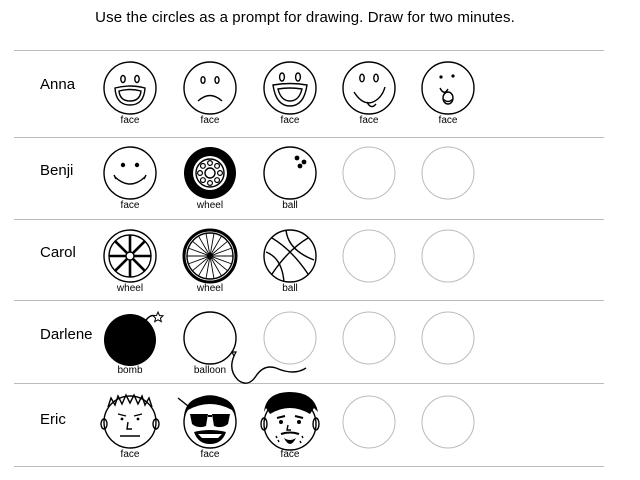 This screenshot has width=640, height=480. I want to click on student-name: Benji, so click(57, 170).